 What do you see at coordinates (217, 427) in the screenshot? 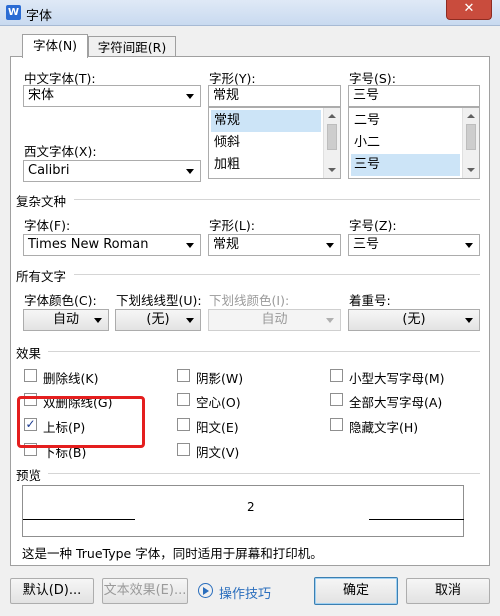
I see `emboss-label: 阳文(E)` at bounding box center [217, 427].